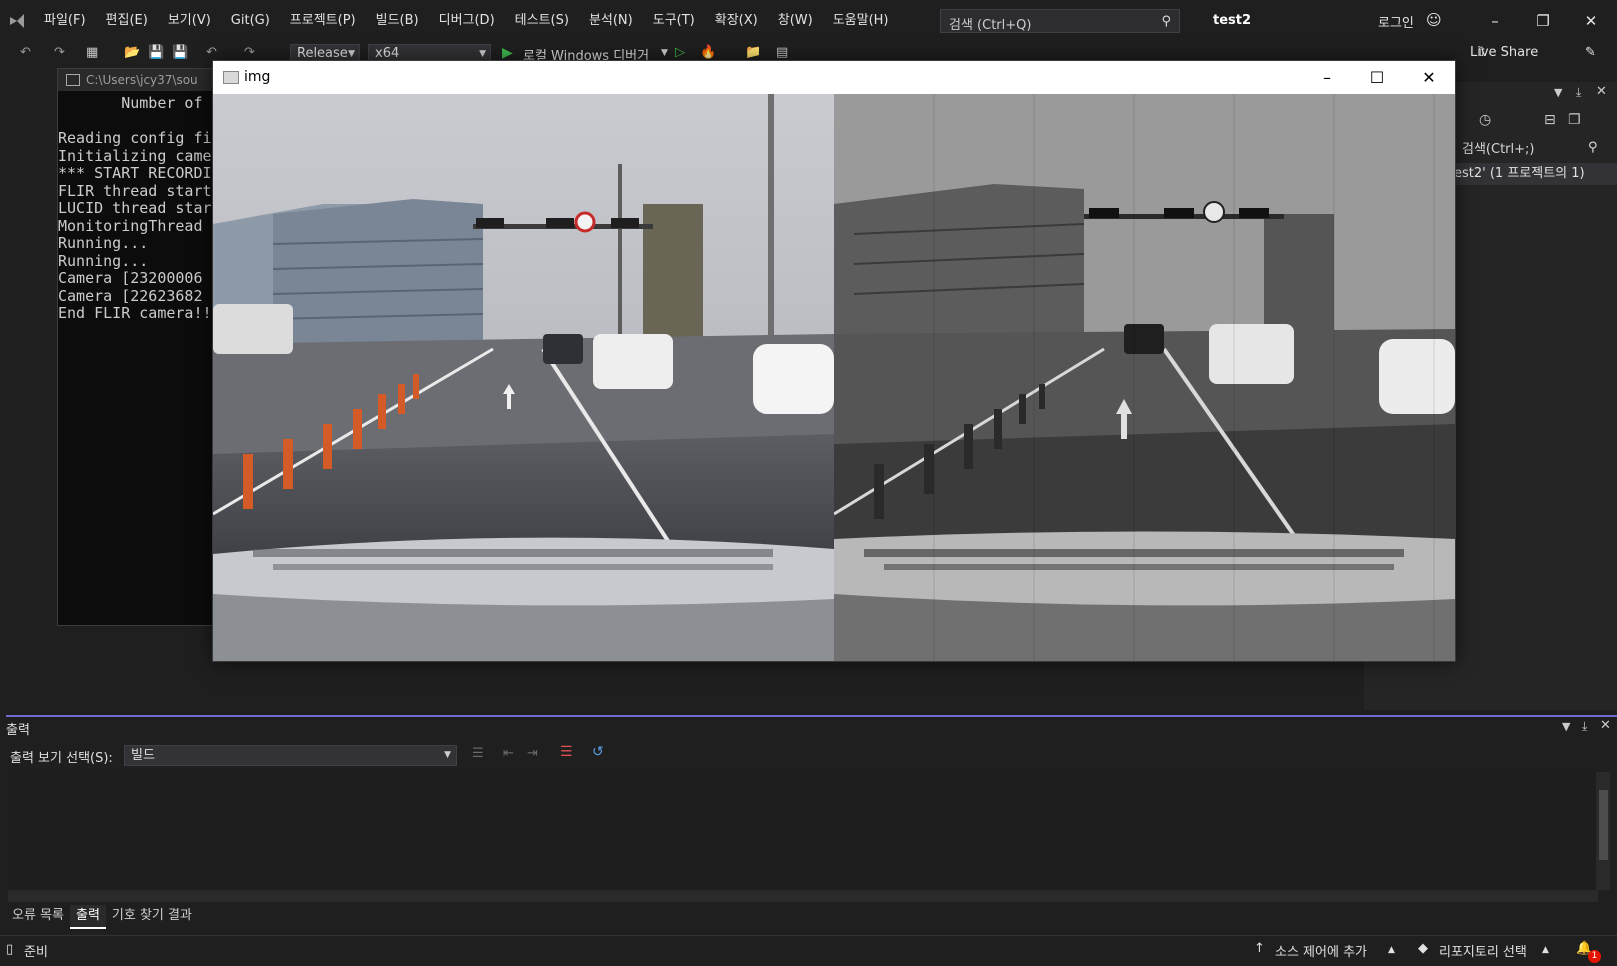 This screenshot has width=1617, height=966. What do you see at coordinates (180, 52) in the screenshot?
I see `save-all-icon: 💾` at bounding box center [180, 52].